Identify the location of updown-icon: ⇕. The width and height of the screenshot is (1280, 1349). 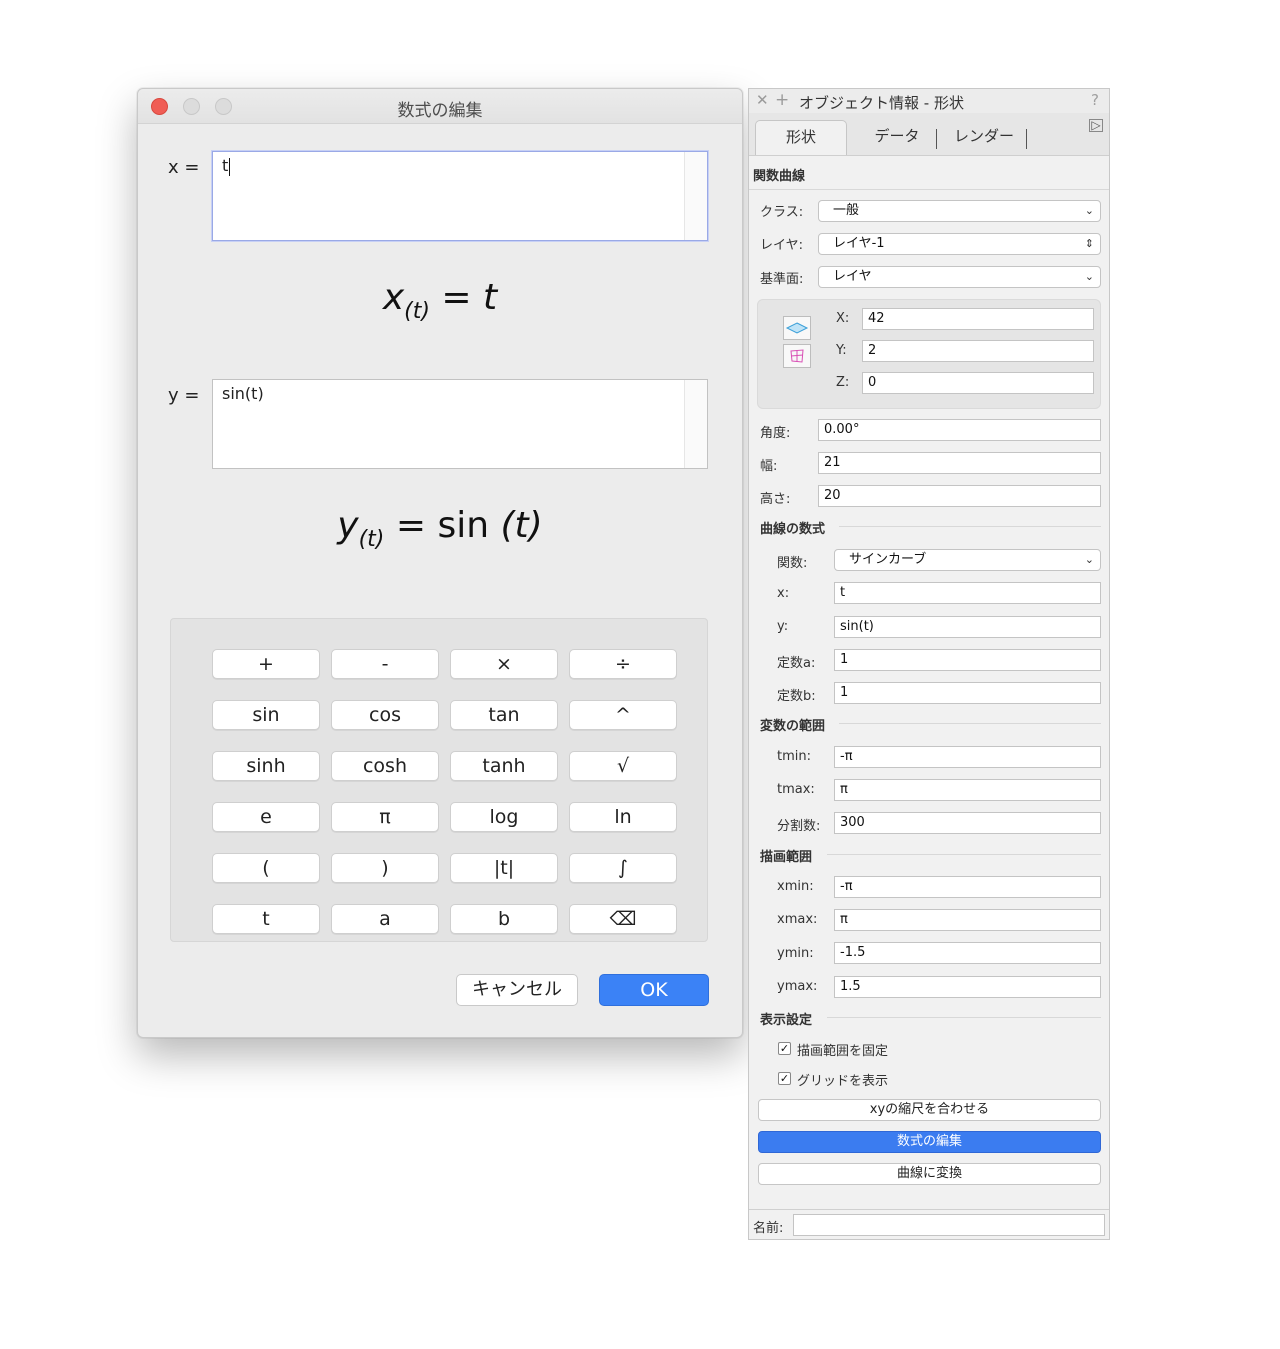
(1089, 243).